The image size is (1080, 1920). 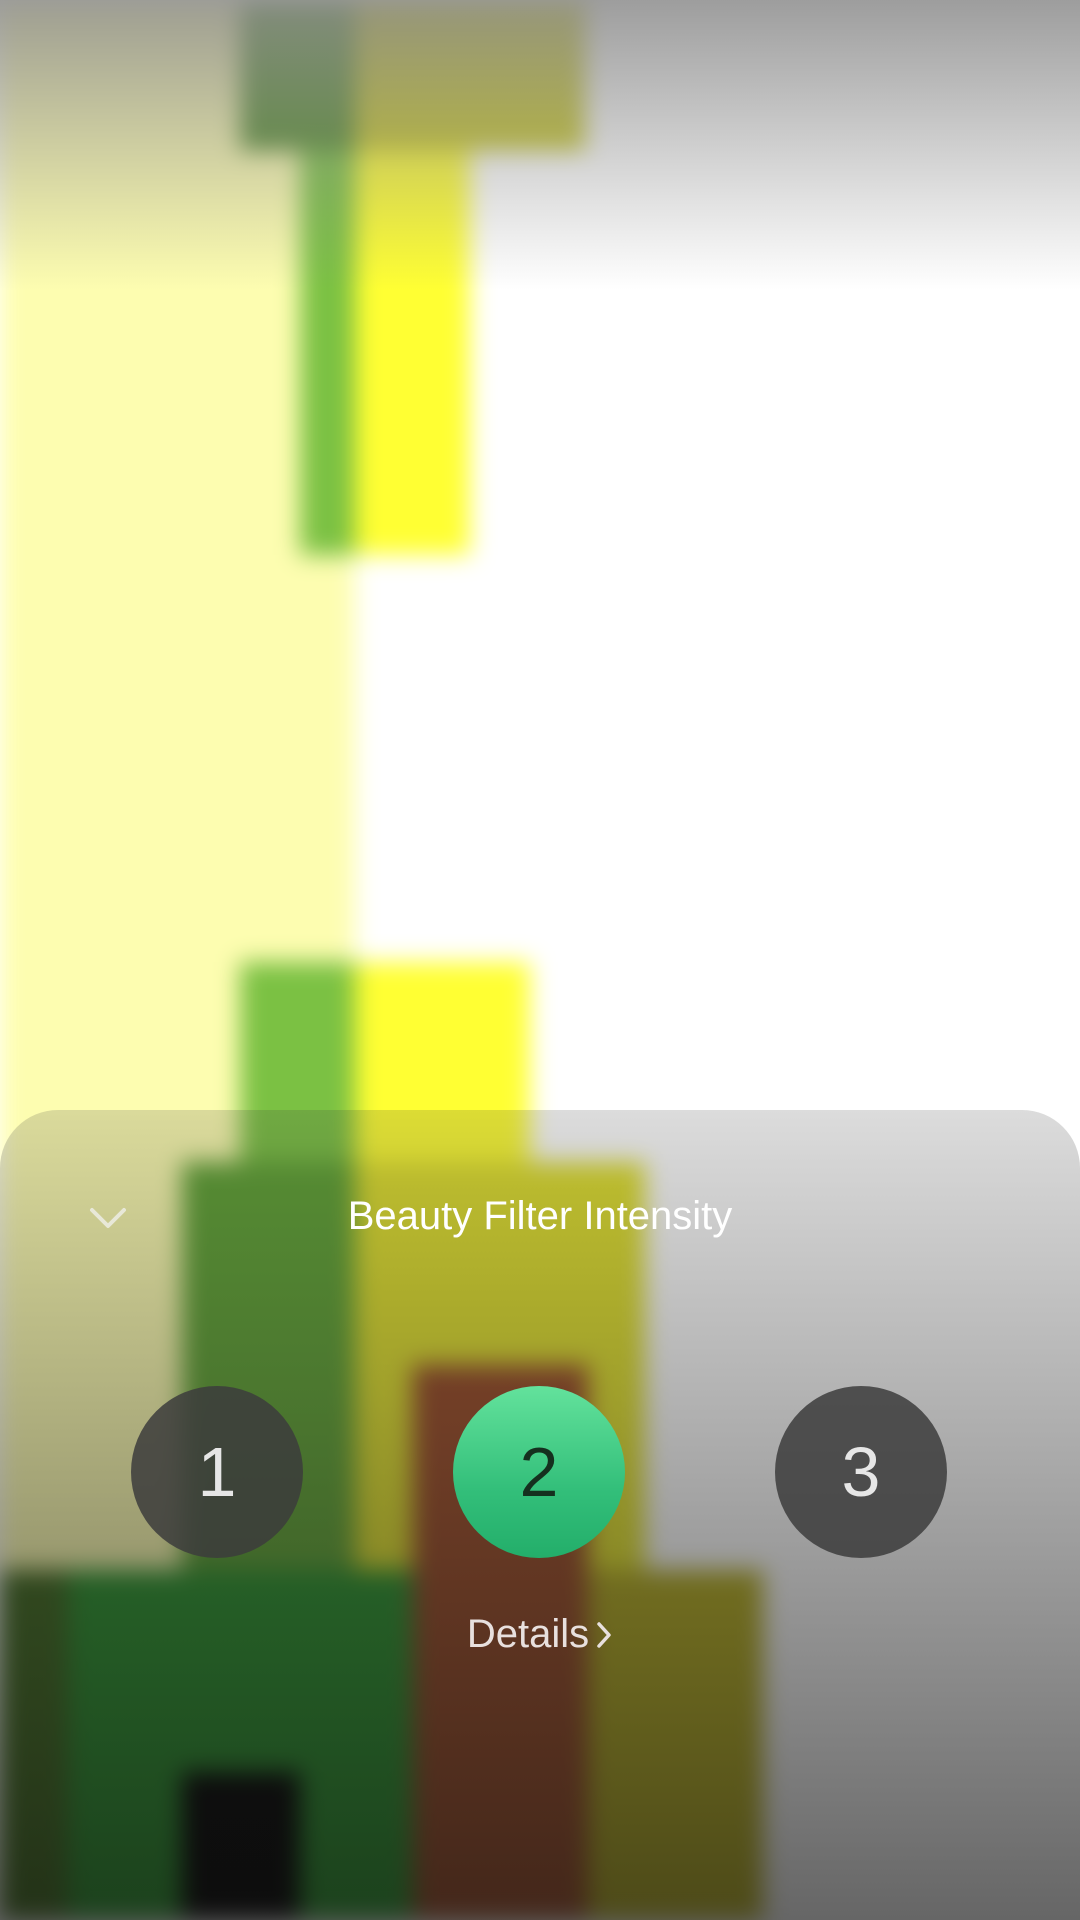 I want to click on sheet-title: Beauty Filter Intensity, so click(x=540, y=1216).